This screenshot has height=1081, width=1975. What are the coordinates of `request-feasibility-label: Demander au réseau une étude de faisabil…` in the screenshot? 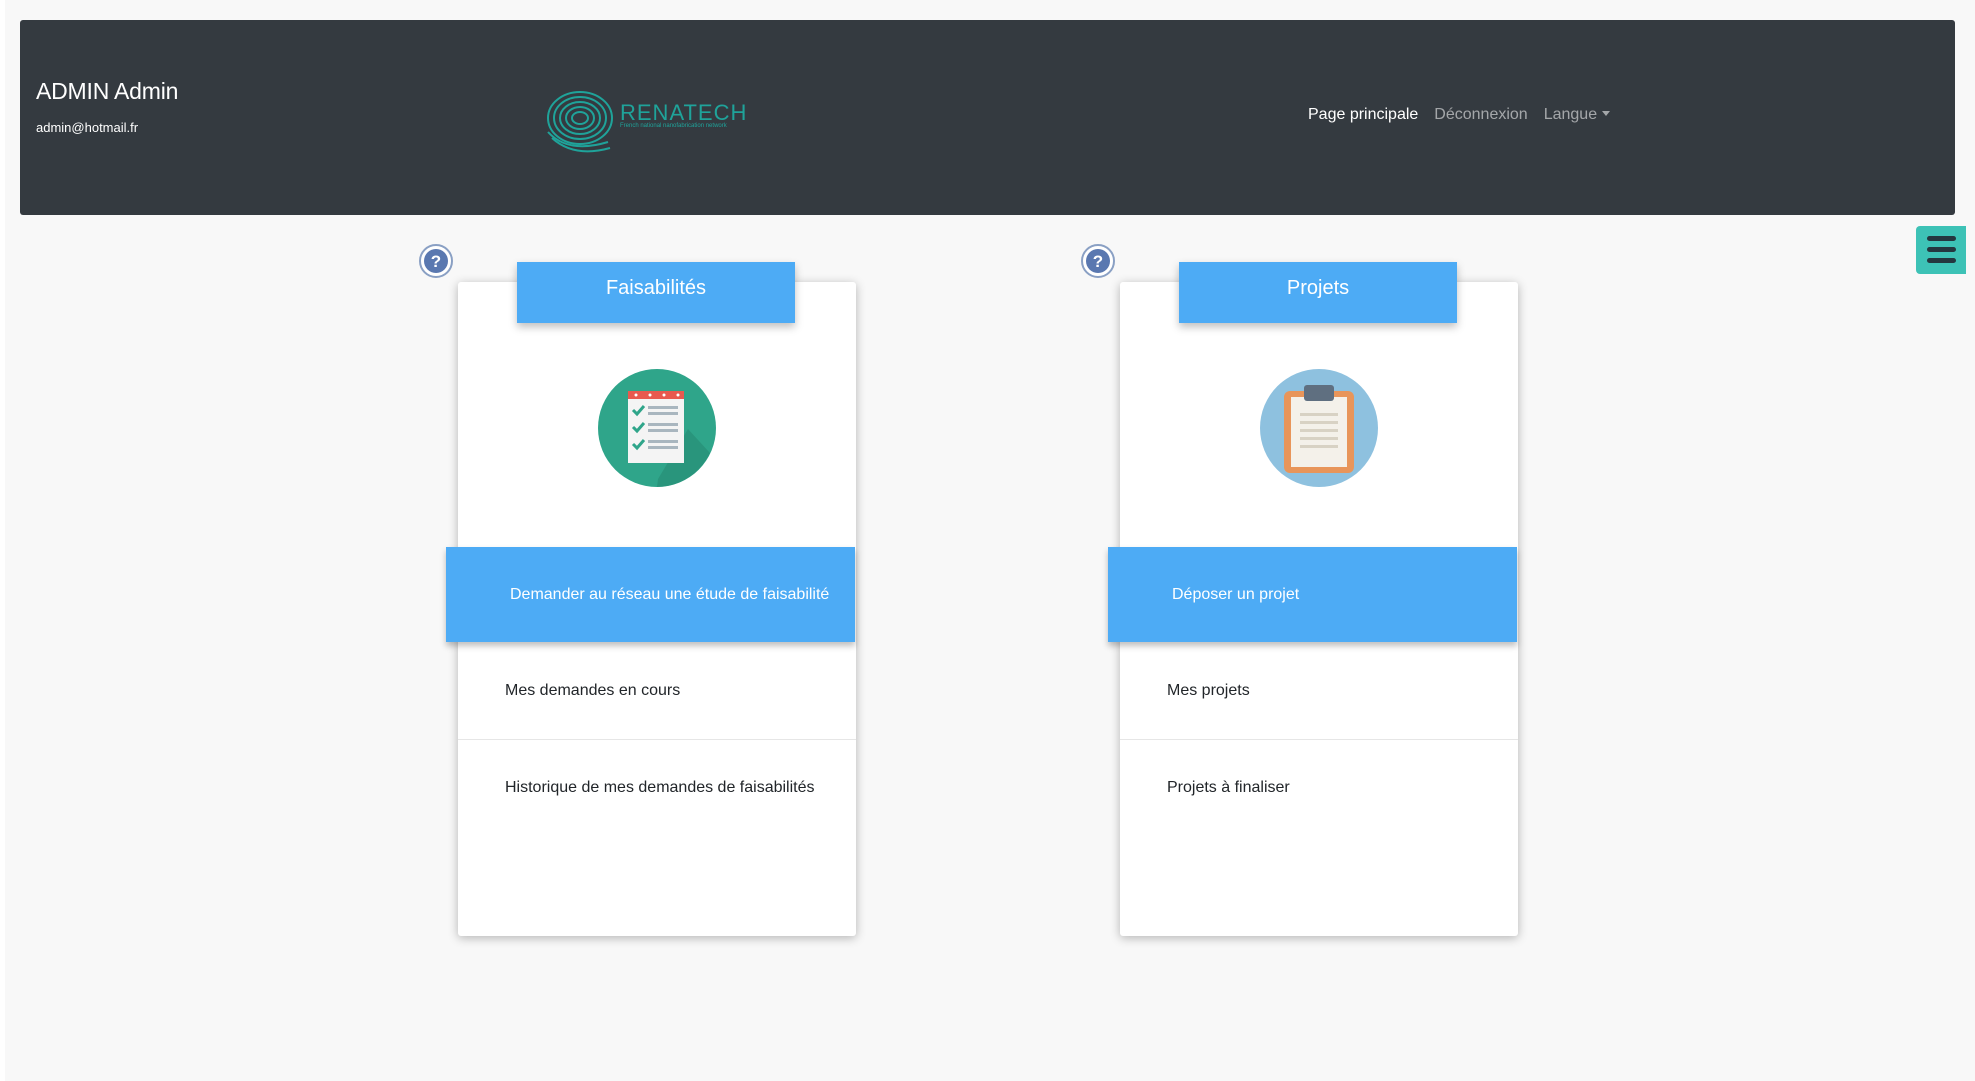 It's located at (670, 594).